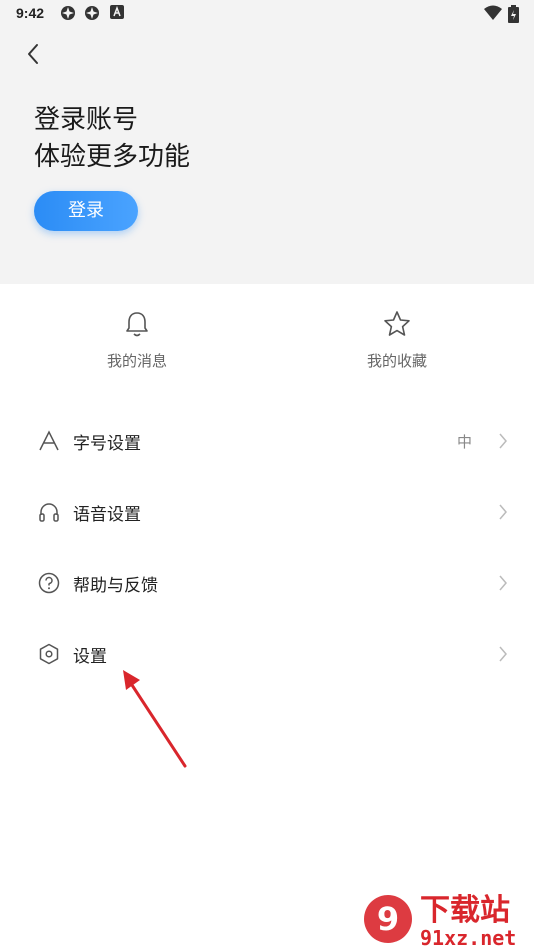 The image size is (534, 950). What do you see at coordinates (35, 55) in the screenshot?
I see `back-arrow-icon` at bounding box center [35, 55].